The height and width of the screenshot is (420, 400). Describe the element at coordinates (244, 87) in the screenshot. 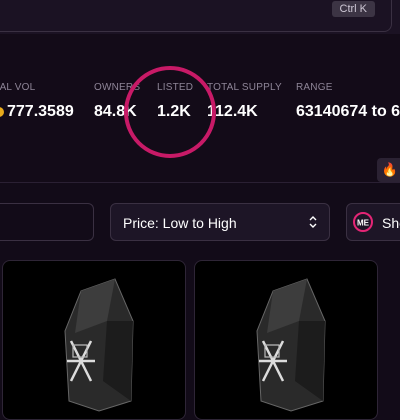

I see `stat-label: TOTAL SUPPLY` at that location.